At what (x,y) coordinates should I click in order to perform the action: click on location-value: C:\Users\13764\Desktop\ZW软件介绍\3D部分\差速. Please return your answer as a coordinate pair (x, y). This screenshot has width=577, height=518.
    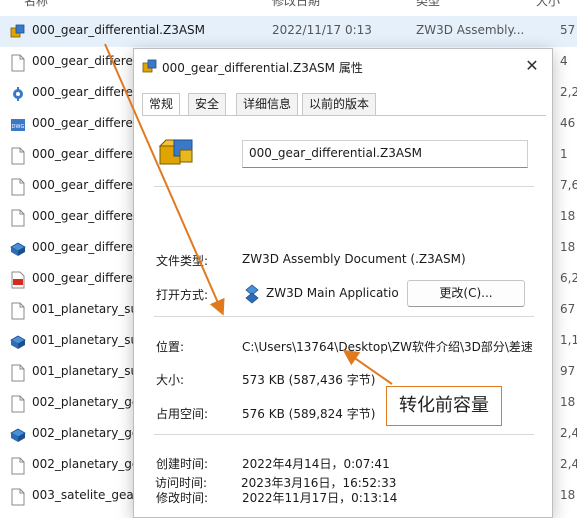
    Looking at the image, I should click on (387, 347).